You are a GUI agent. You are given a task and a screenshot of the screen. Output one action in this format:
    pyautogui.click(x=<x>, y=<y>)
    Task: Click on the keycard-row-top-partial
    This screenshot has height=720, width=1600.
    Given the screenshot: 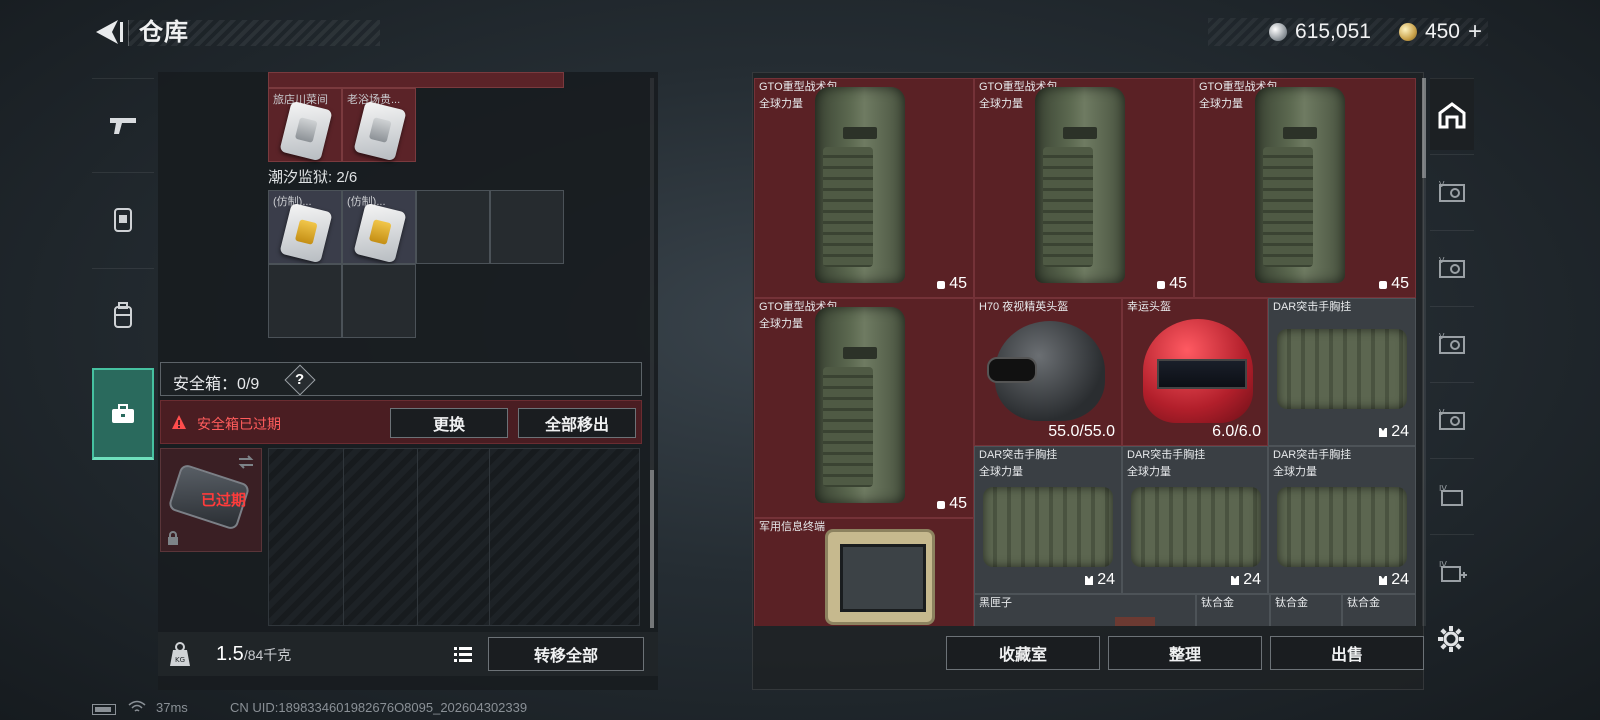 What is the action you would take?
    pyautogui.click(x=416, y=80)
    